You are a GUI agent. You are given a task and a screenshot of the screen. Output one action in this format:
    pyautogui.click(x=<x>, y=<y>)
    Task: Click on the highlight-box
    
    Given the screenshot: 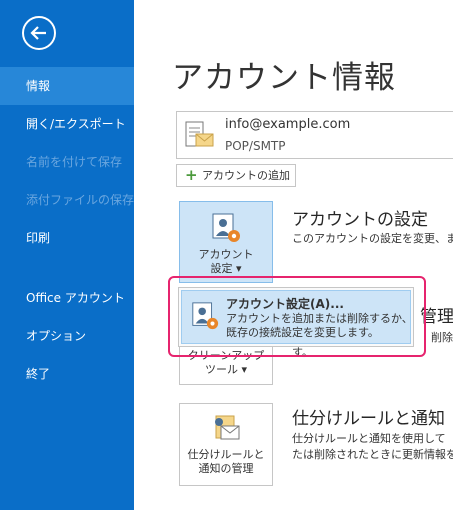 What is the action you would take?
    pyautogui.click(x=297, y=316)
    